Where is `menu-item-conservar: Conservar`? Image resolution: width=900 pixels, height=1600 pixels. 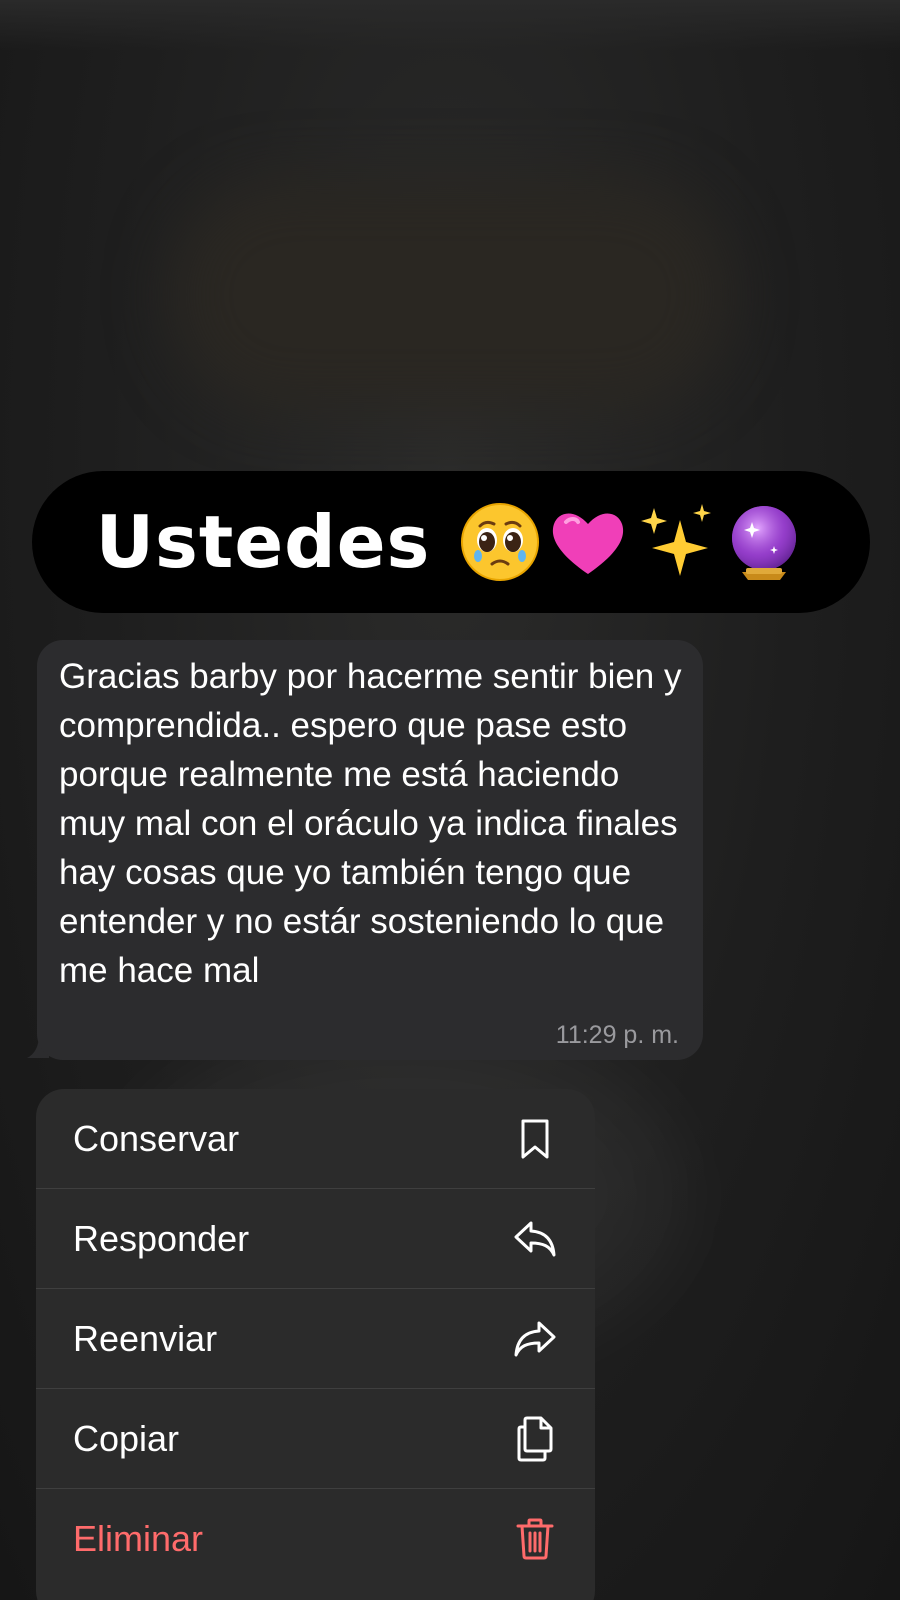 menu-item-conservar: Conservar is located at coordinates (315, 1139).